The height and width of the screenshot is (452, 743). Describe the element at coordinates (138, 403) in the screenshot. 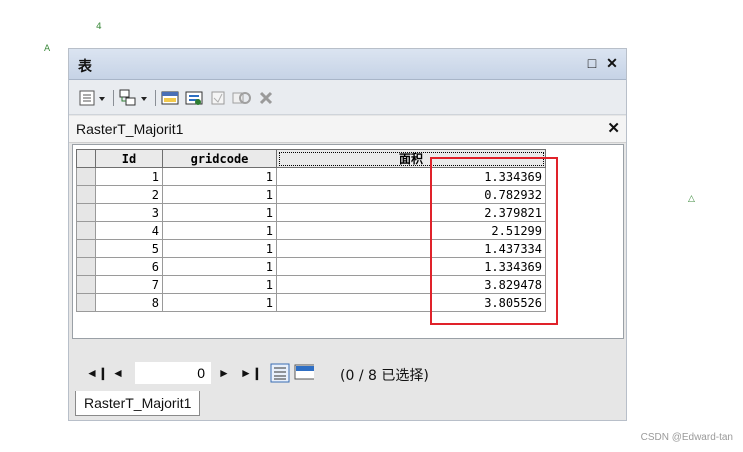

I see `table-tab: RasterT_Majorit1` at that location.